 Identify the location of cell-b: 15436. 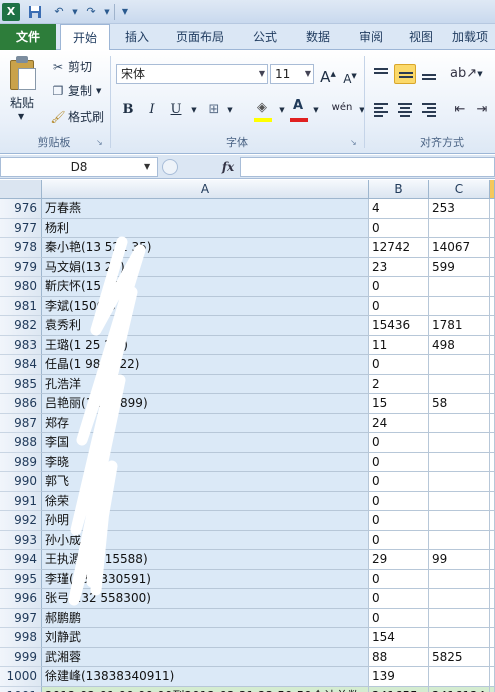
(399, 326).